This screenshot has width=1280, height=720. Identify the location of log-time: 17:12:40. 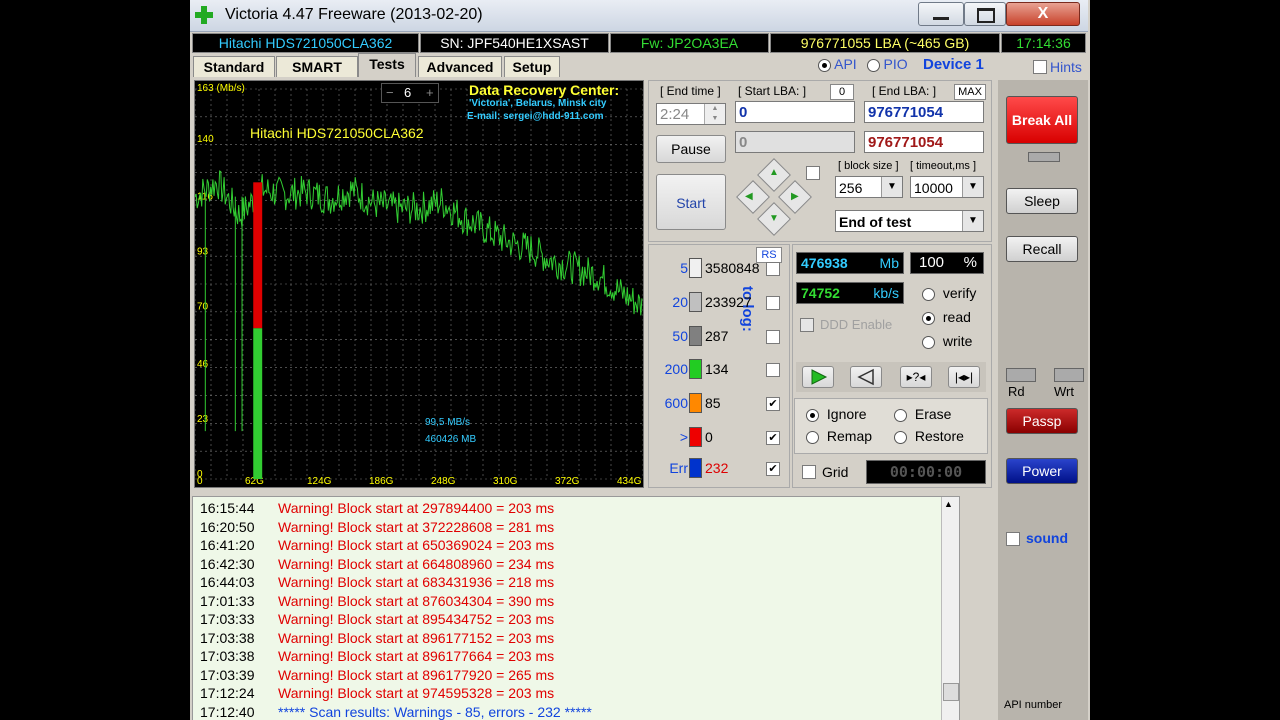
(227, 711).